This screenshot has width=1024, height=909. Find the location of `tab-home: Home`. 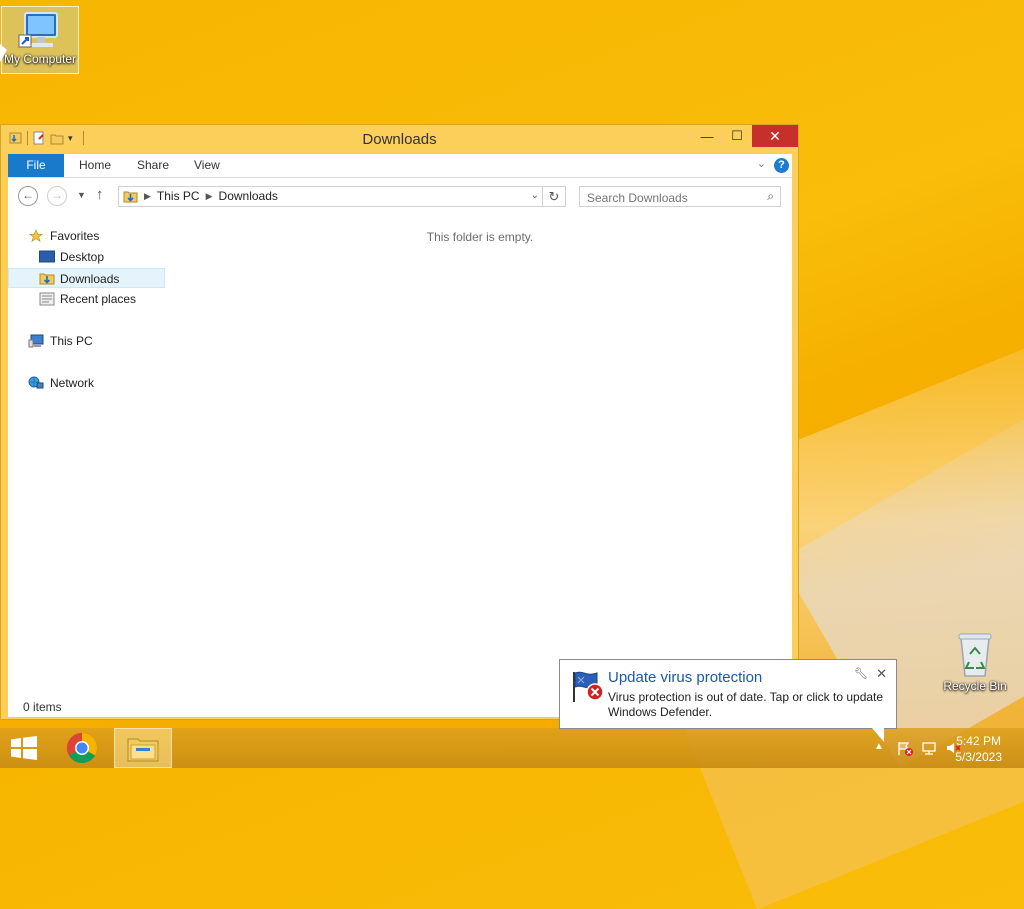

tab-home: Home is located at coordinates (95, 165).